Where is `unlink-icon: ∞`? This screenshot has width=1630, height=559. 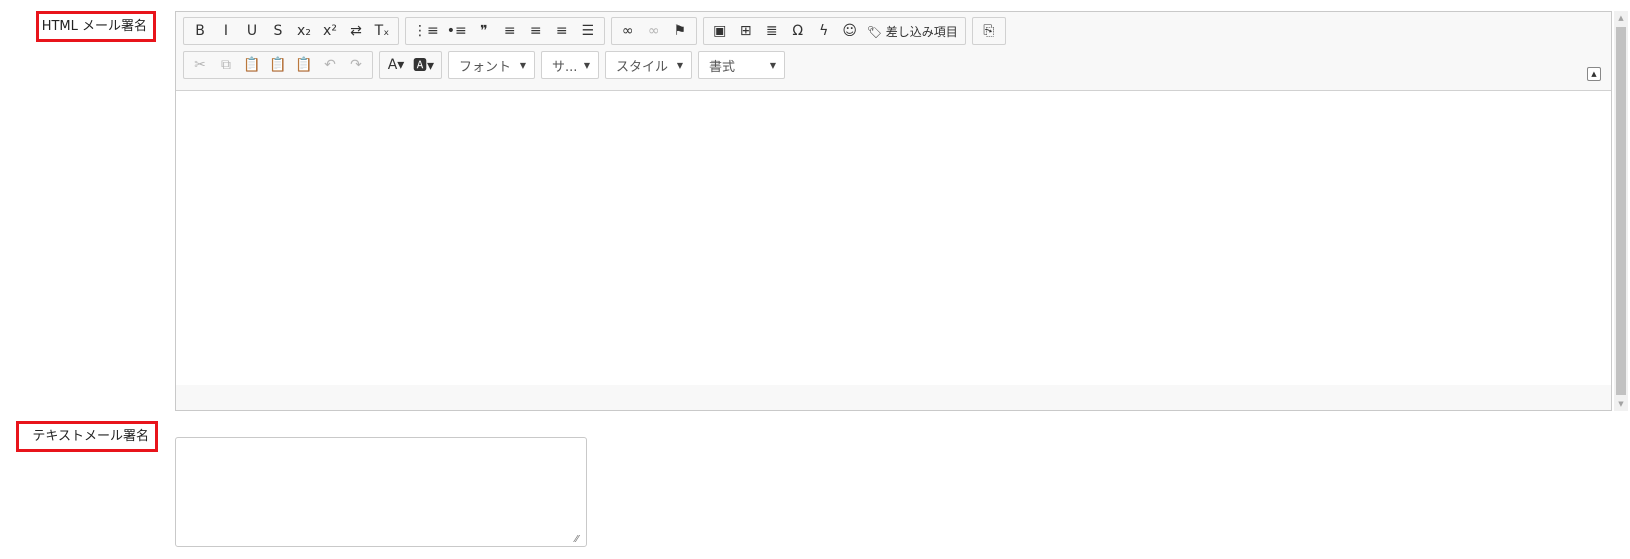
unlink-icon: ∞ is located at coordinates (653, 31).